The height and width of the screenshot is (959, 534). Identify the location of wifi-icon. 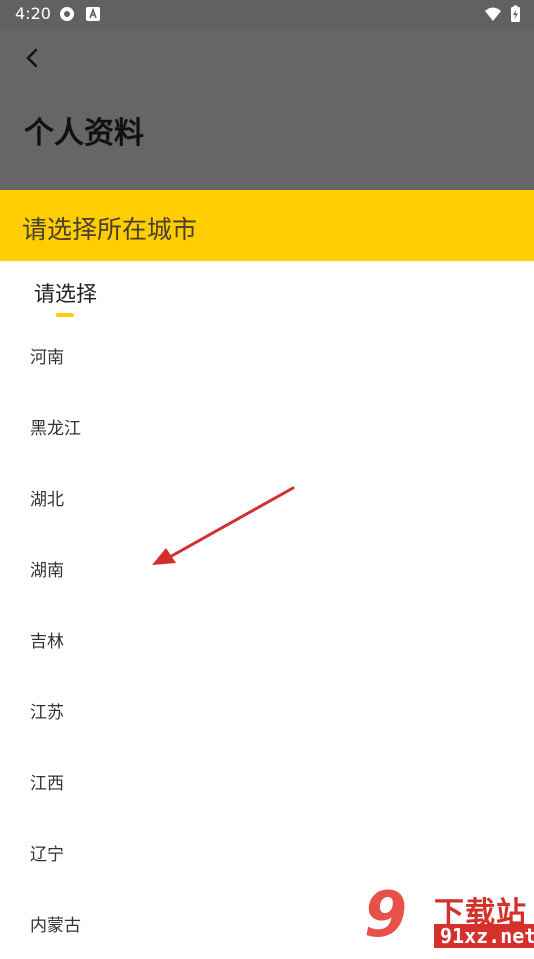
(493, 14).